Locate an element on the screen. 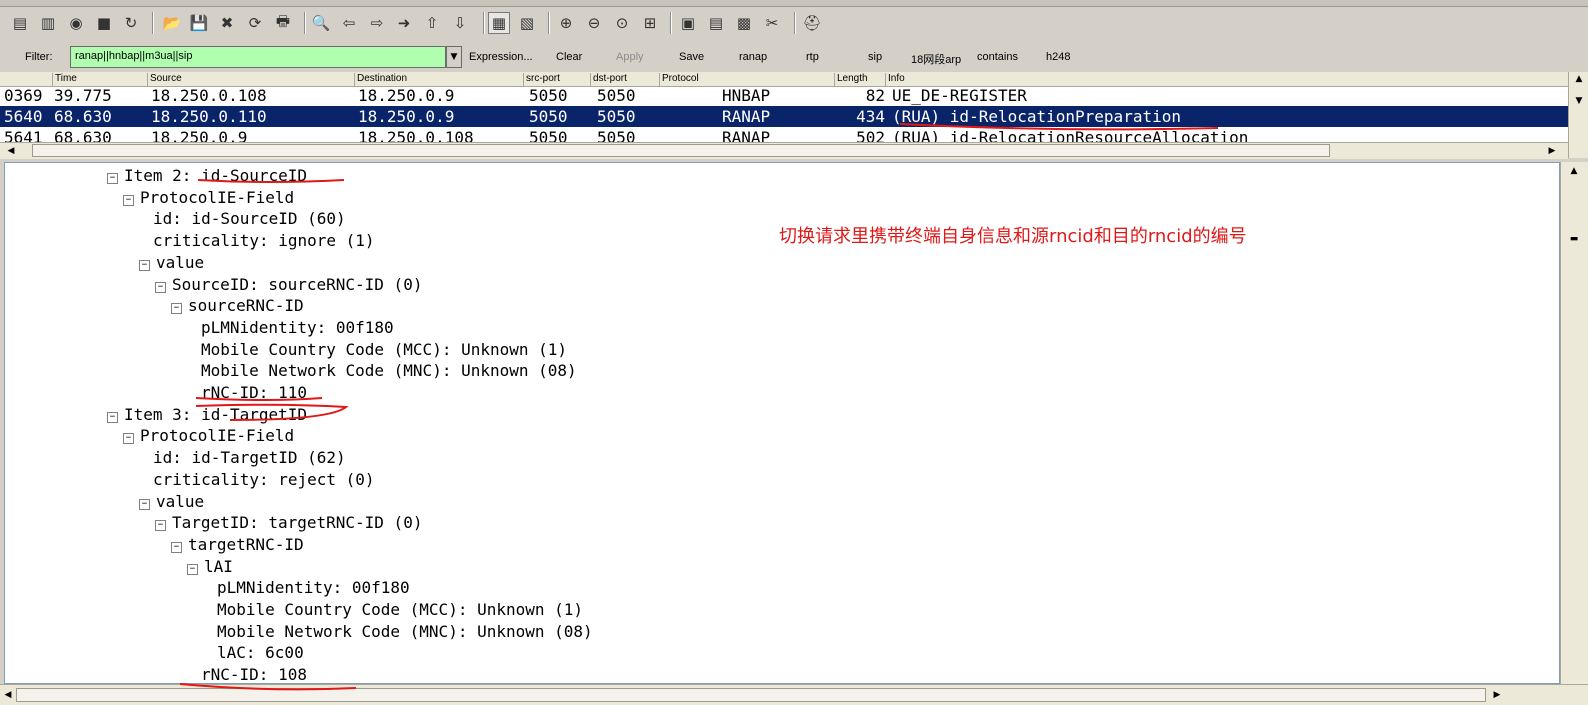 Image resolution: width=1588 pixels, height=705 pixels. detail-tree-item: id: id-TargetID (62) is located at coordinates (249, 458).